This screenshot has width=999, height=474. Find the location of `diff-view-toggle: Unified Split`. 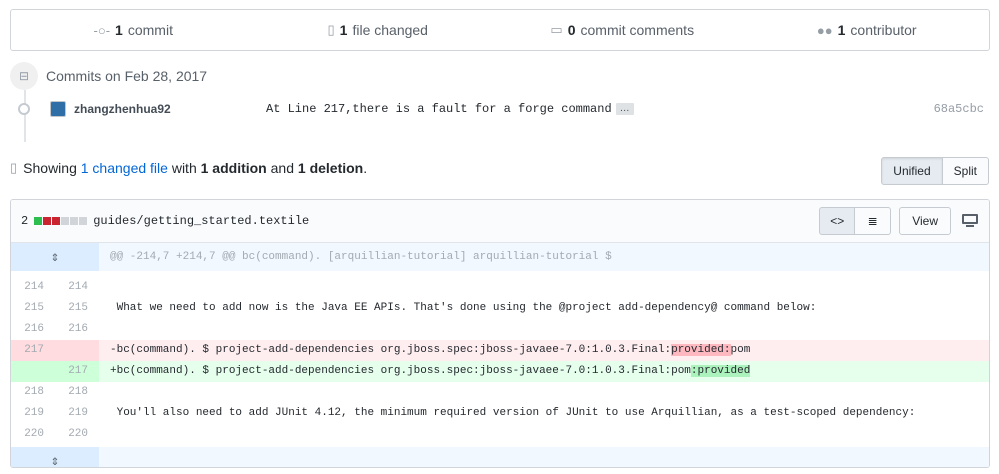

diff-view-toggle: Unified Split is located at coordinates (935, 171).